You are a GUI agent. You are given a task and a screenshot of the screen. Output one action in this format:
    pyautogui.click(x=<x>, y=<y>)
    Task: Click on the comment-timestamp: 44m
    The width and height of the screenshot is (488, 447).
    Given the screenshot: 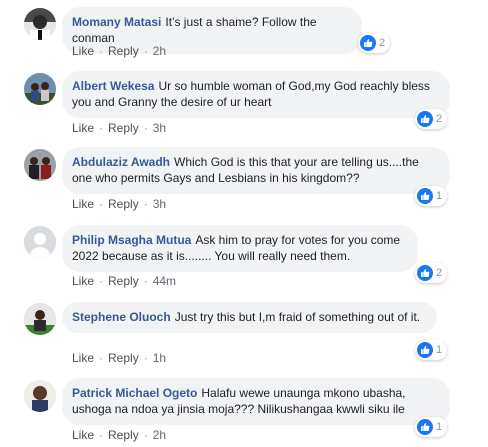 What is the action you would take?
    pyautogui.click(x=164, y=281)
    